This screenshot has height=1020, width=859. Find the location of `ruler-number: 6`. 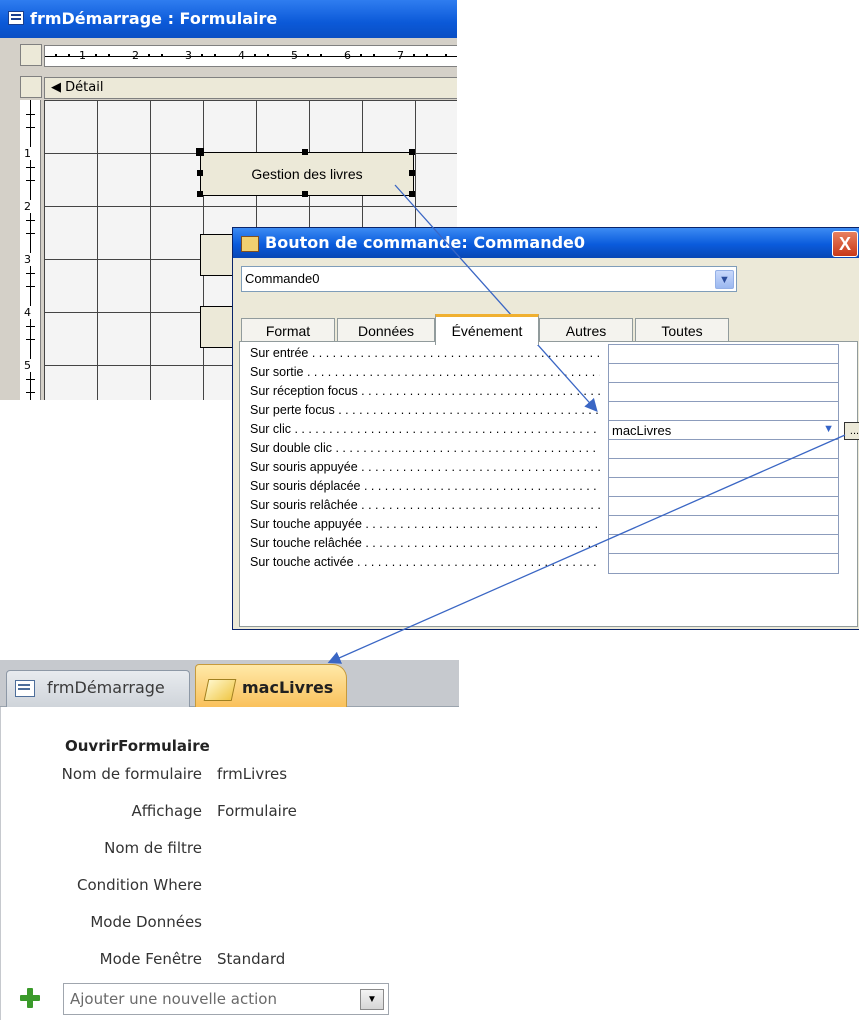

ruler-number: 6 is located at coordinates (347, 55).